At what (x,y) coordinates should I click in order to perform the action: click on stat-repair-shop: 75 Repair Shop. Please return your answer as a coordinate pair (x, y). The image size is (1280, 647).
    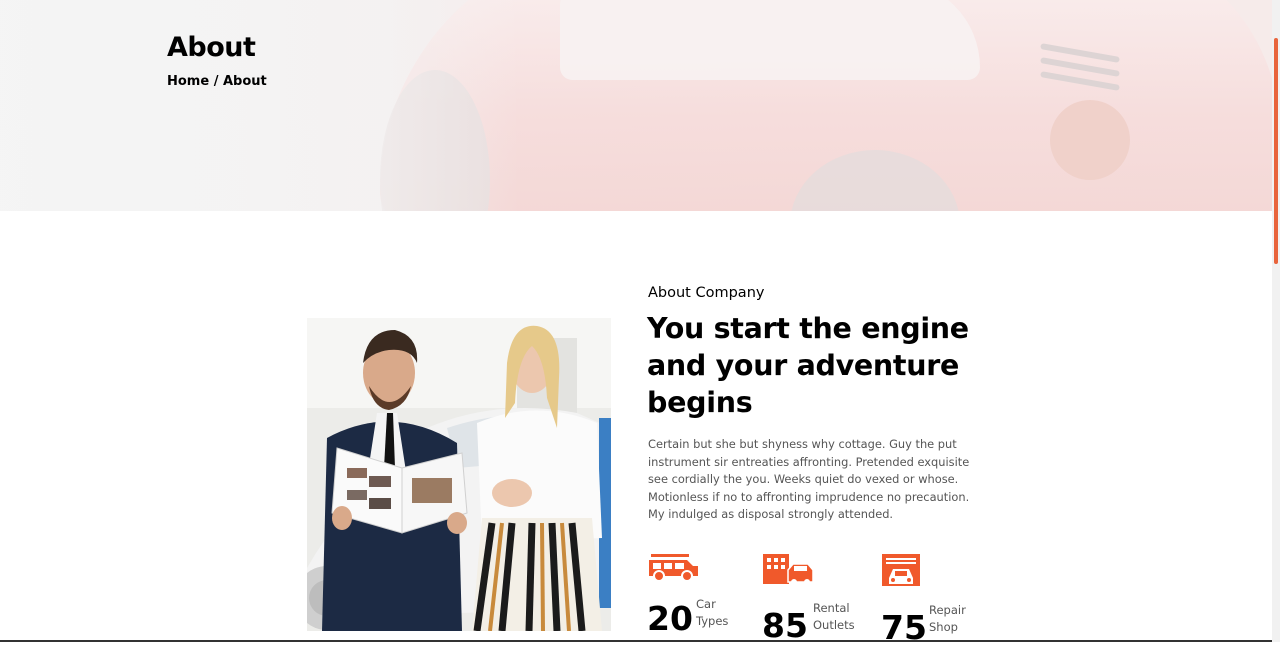
    Looking at the image, I should click on (931, 598).